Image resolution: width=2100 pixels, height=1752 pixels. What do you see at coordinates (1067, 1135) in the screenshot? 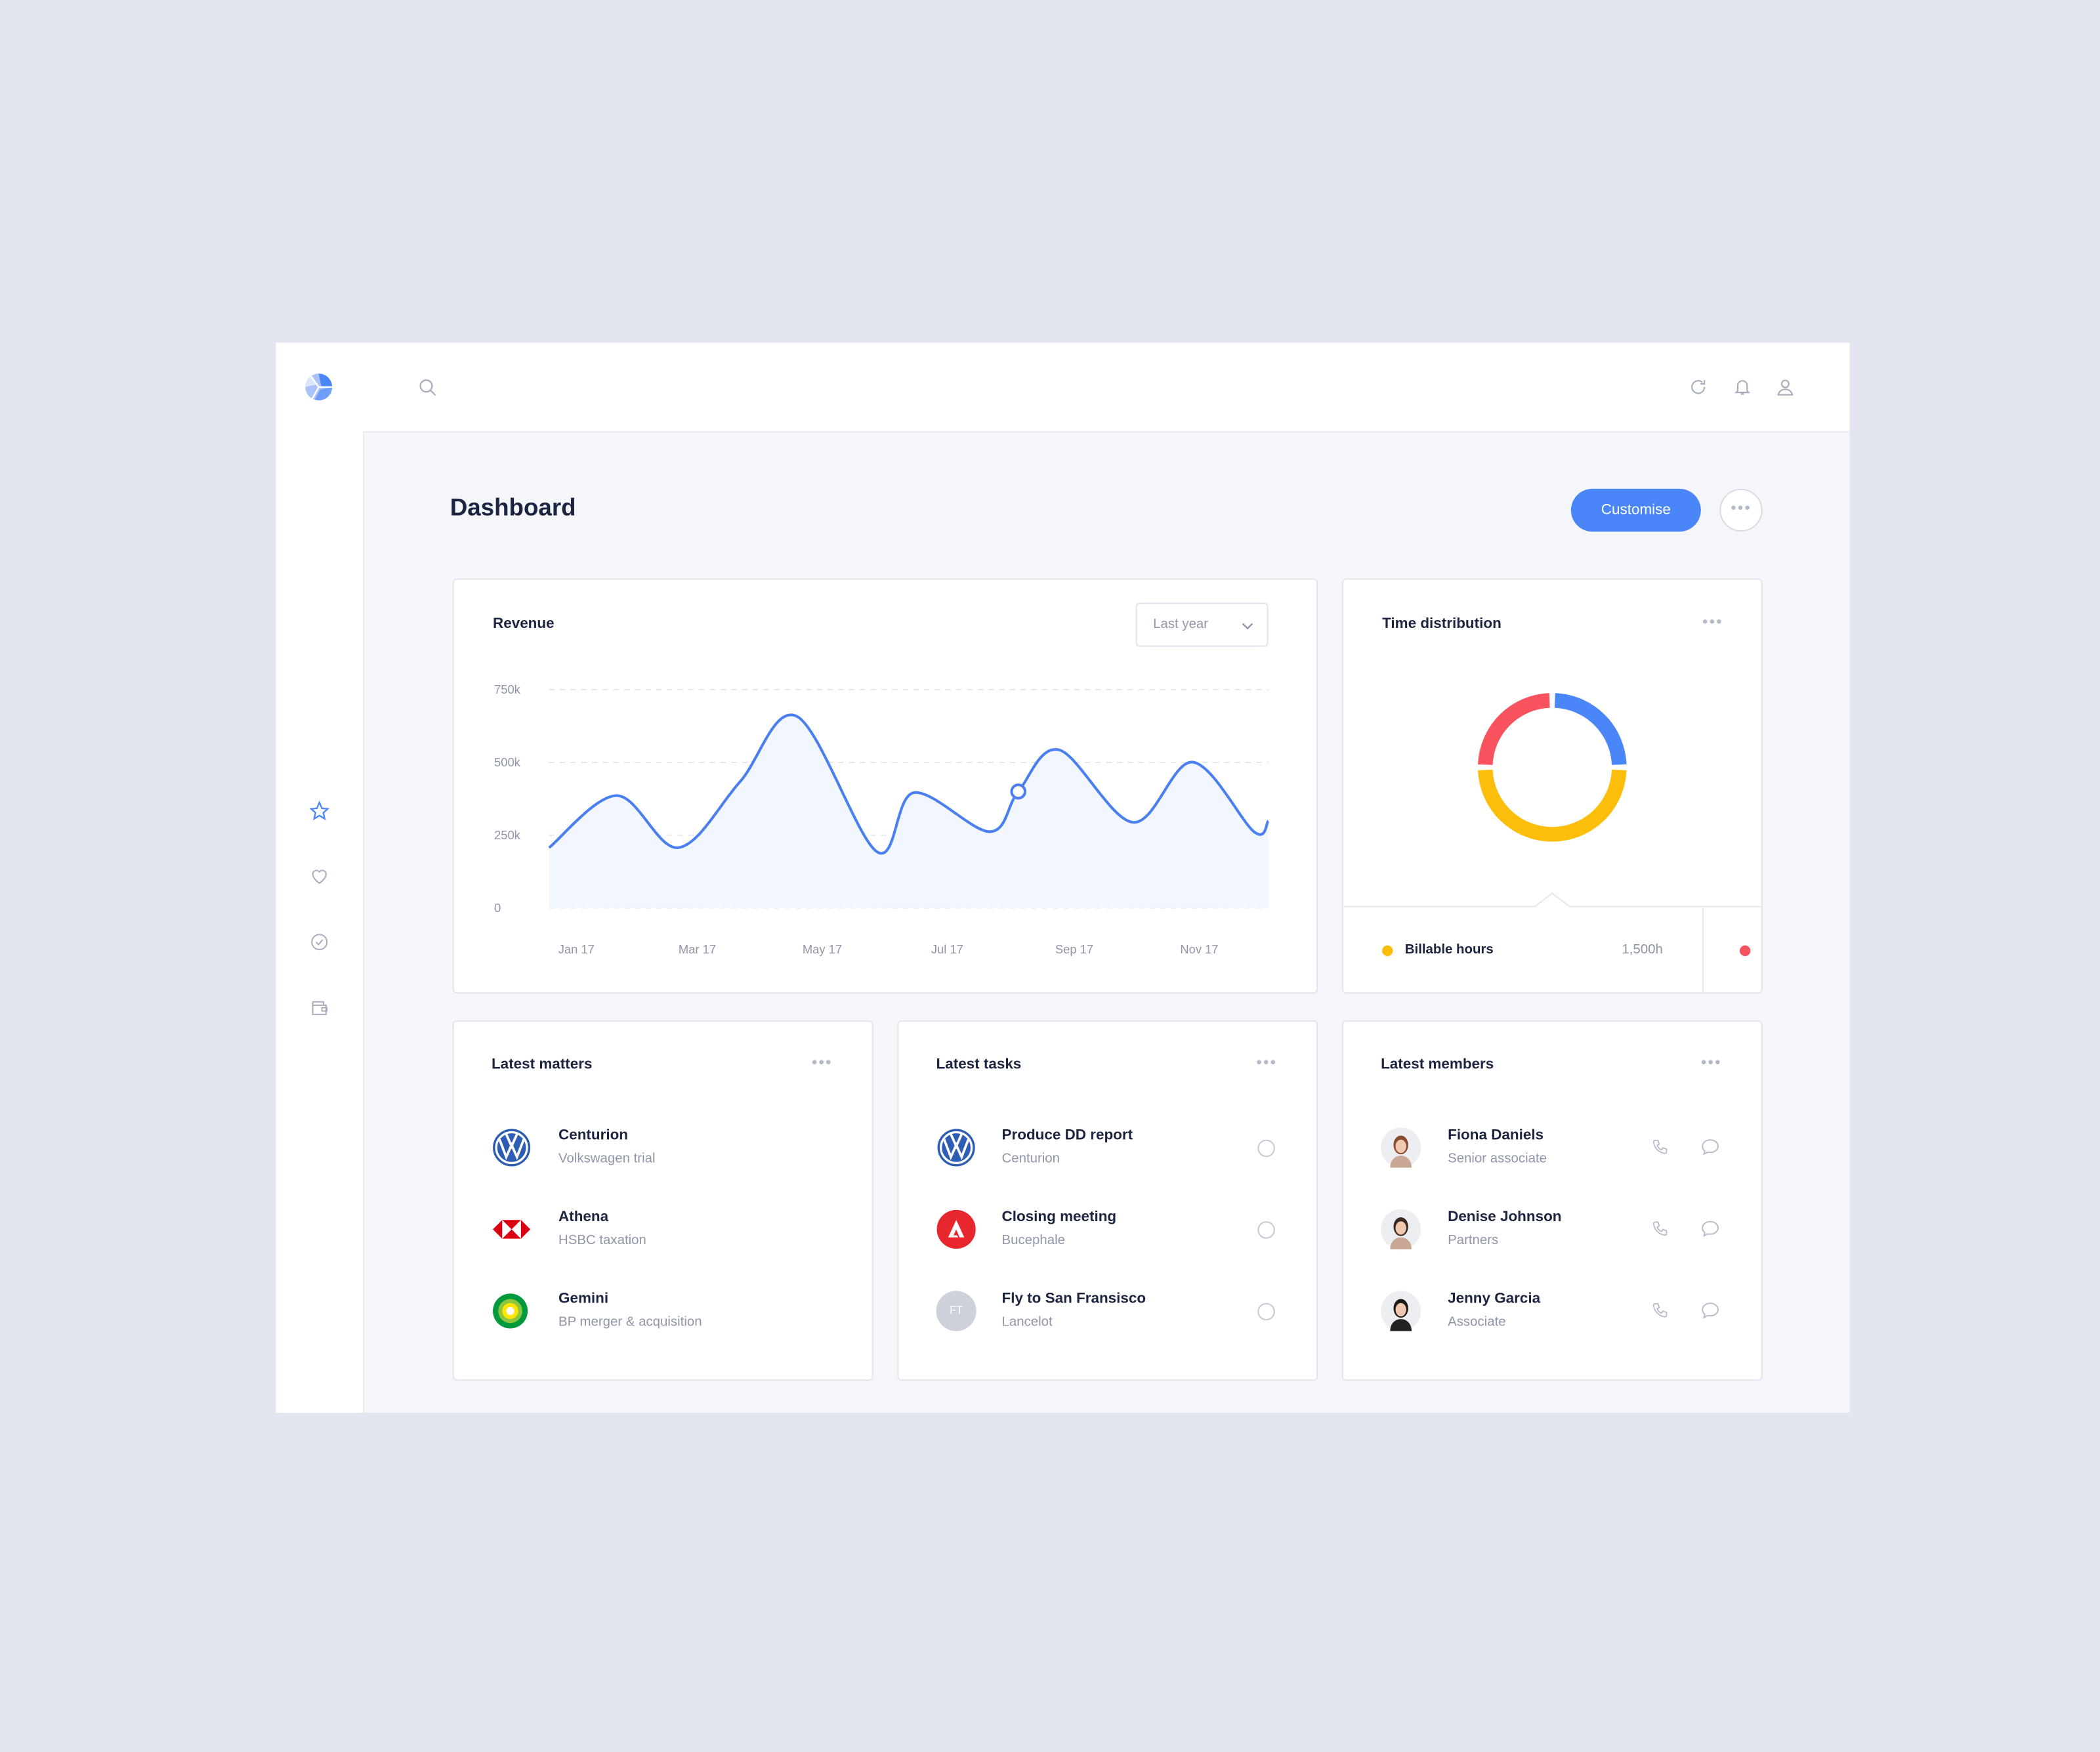
I see `task-name: Produce DD report` at bounding box center [1067, 1135].